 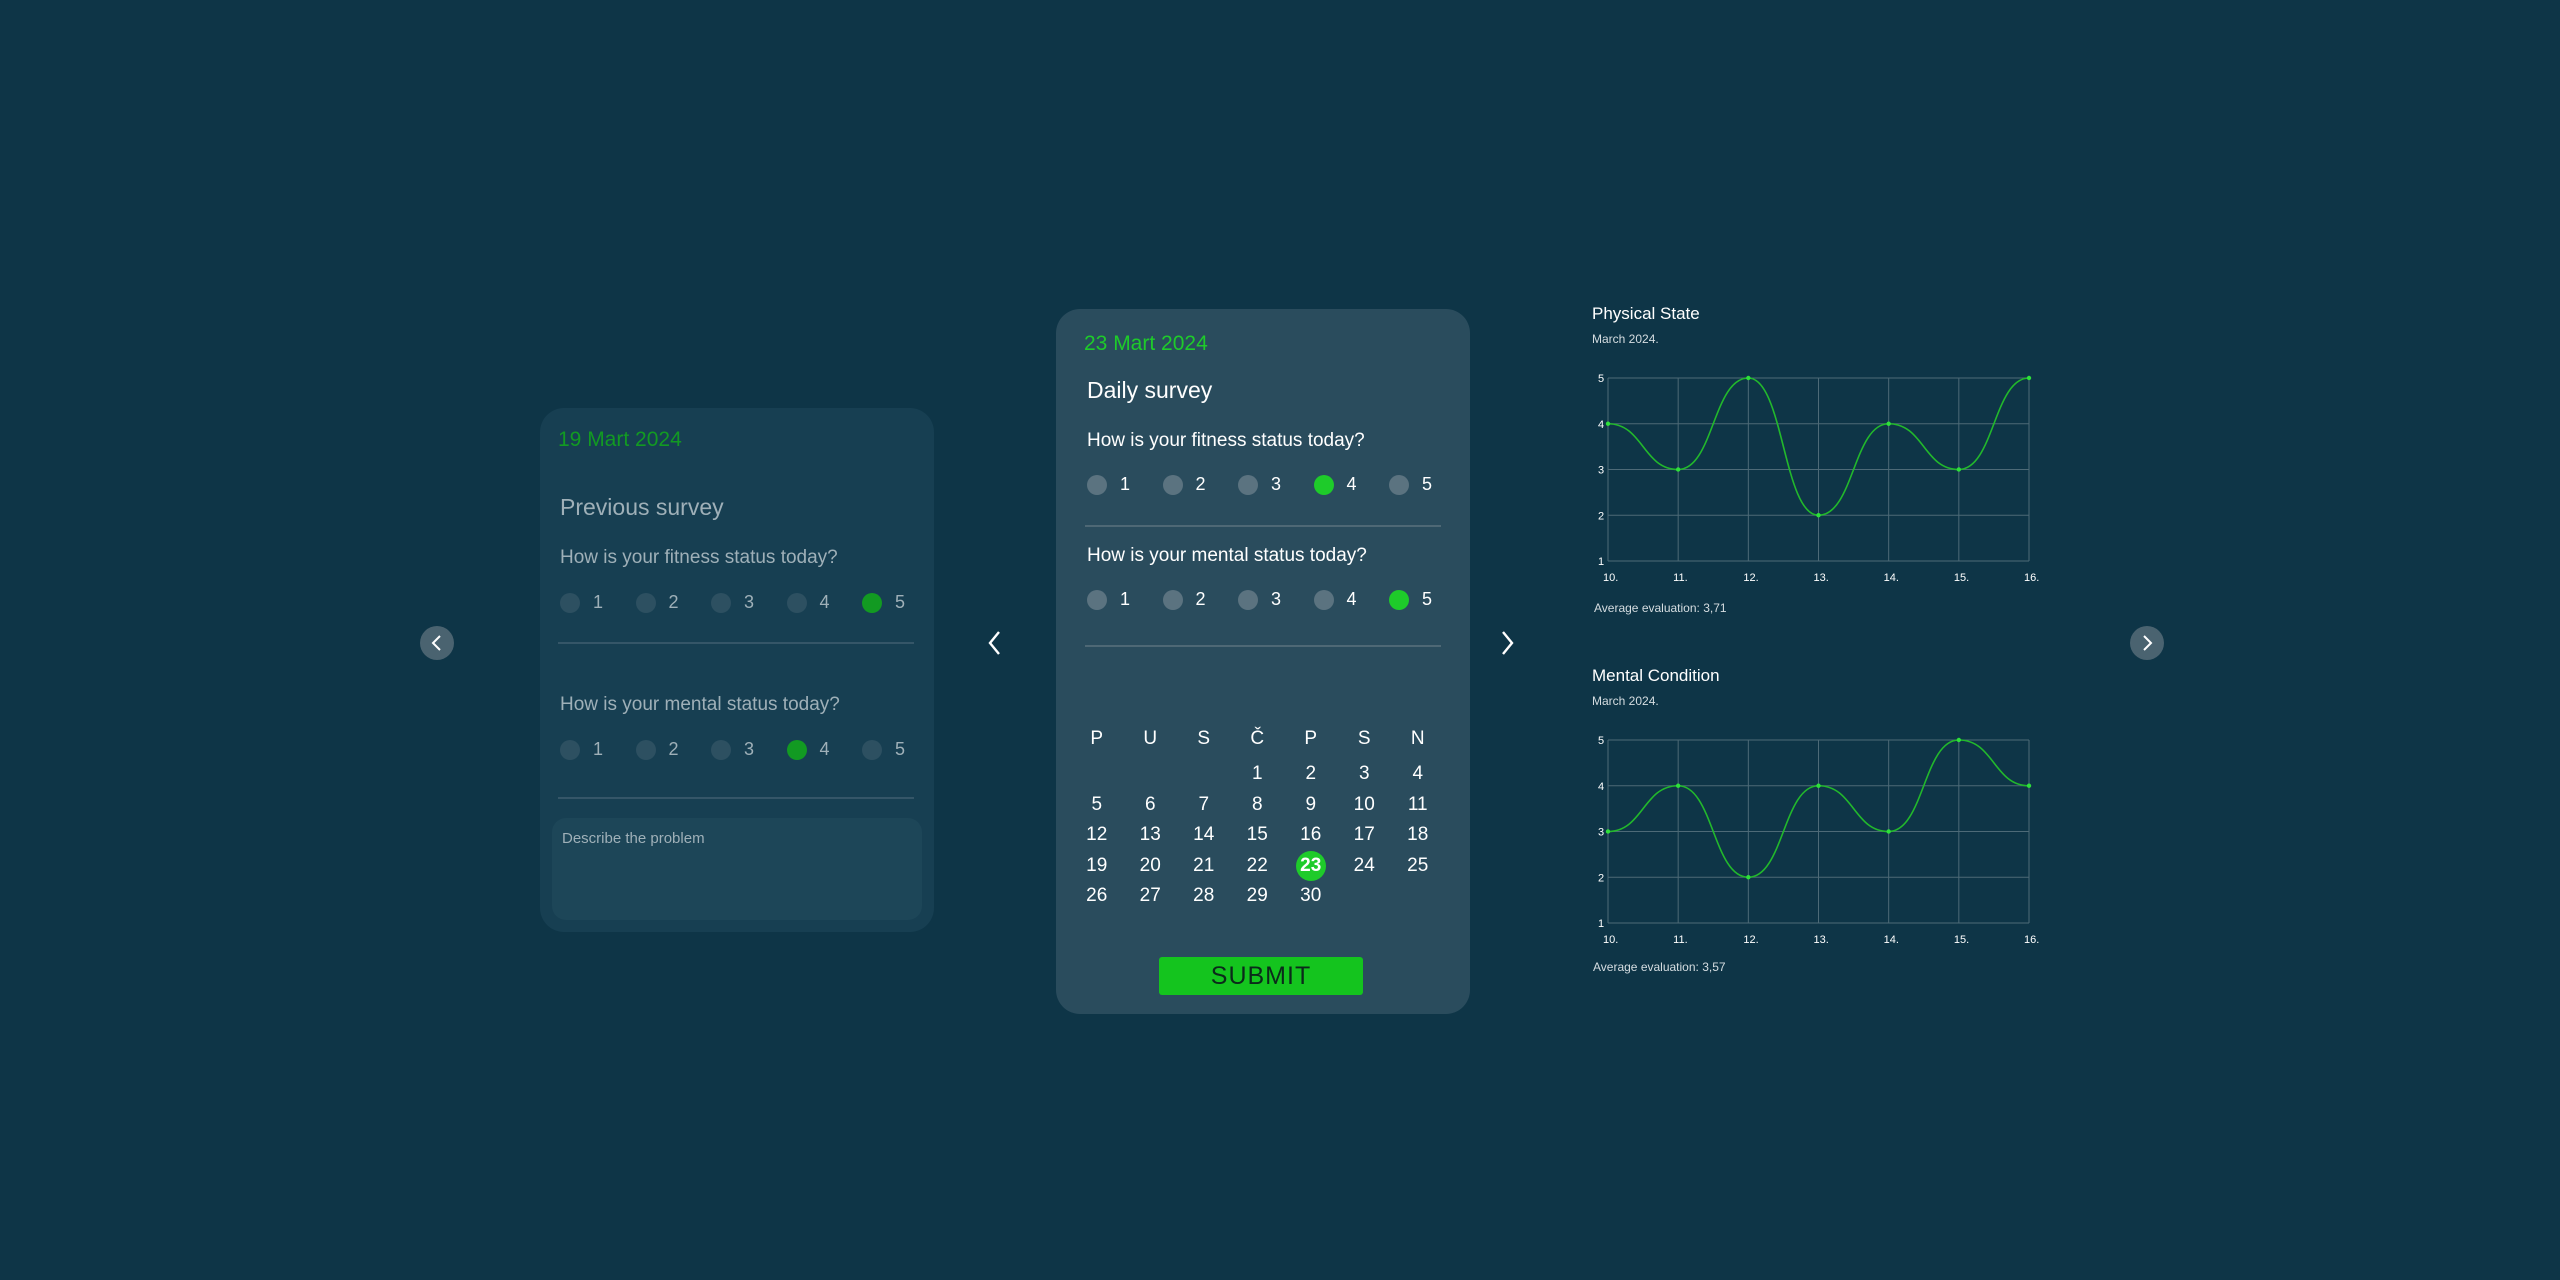 I want to click on x-tick-label: 11., so click(x=1680, y=578).